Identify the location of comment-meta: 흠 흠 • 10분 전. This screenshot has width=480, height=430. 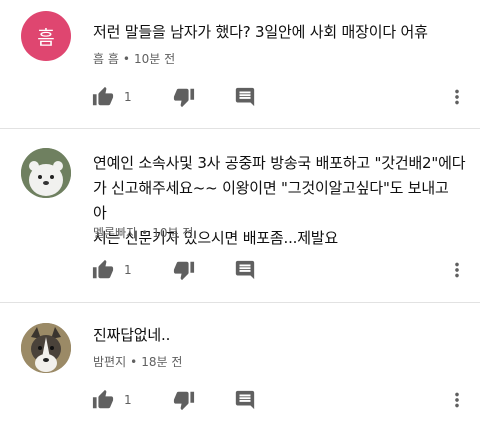
(134, 58).